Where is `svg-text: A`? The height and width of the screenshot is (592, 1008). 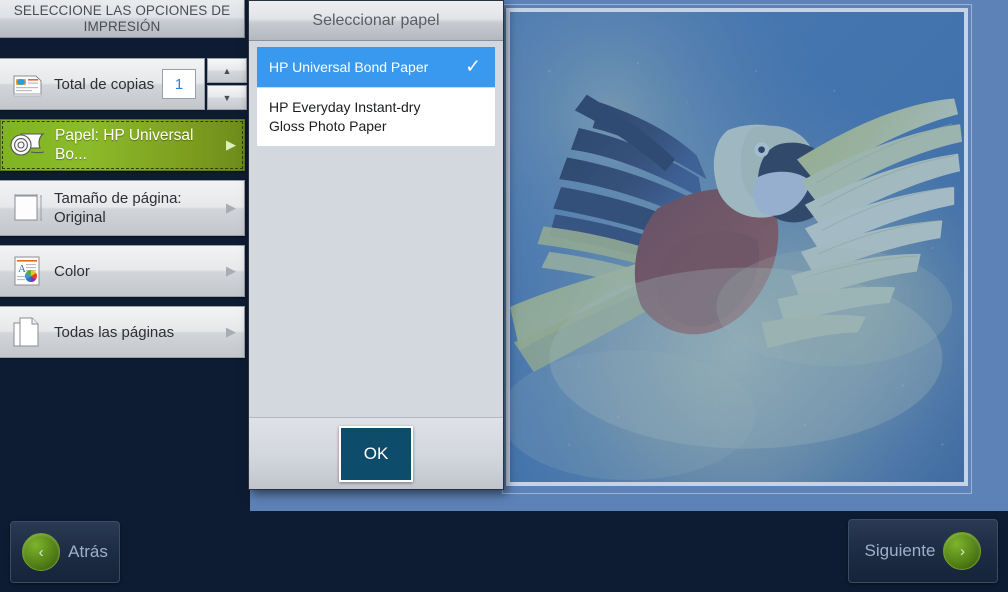
svg-text: A is located at coordinates (22, 269).